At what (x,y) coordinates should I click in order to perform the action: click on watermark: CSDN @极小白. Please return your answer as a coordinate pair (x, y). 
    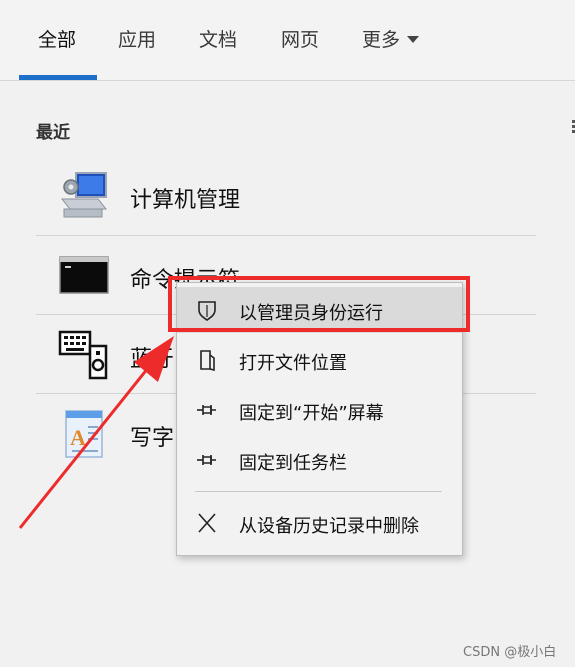
    Looking at the image, I should click on (510, 652).